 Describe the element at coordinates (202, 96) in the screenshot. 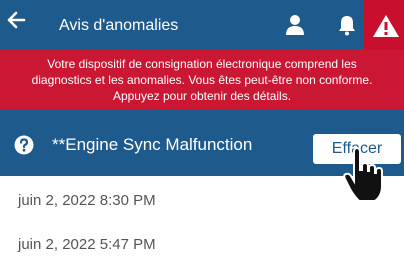

I see `banner-line: Appuyez pour obtenir des détails.` at that location.